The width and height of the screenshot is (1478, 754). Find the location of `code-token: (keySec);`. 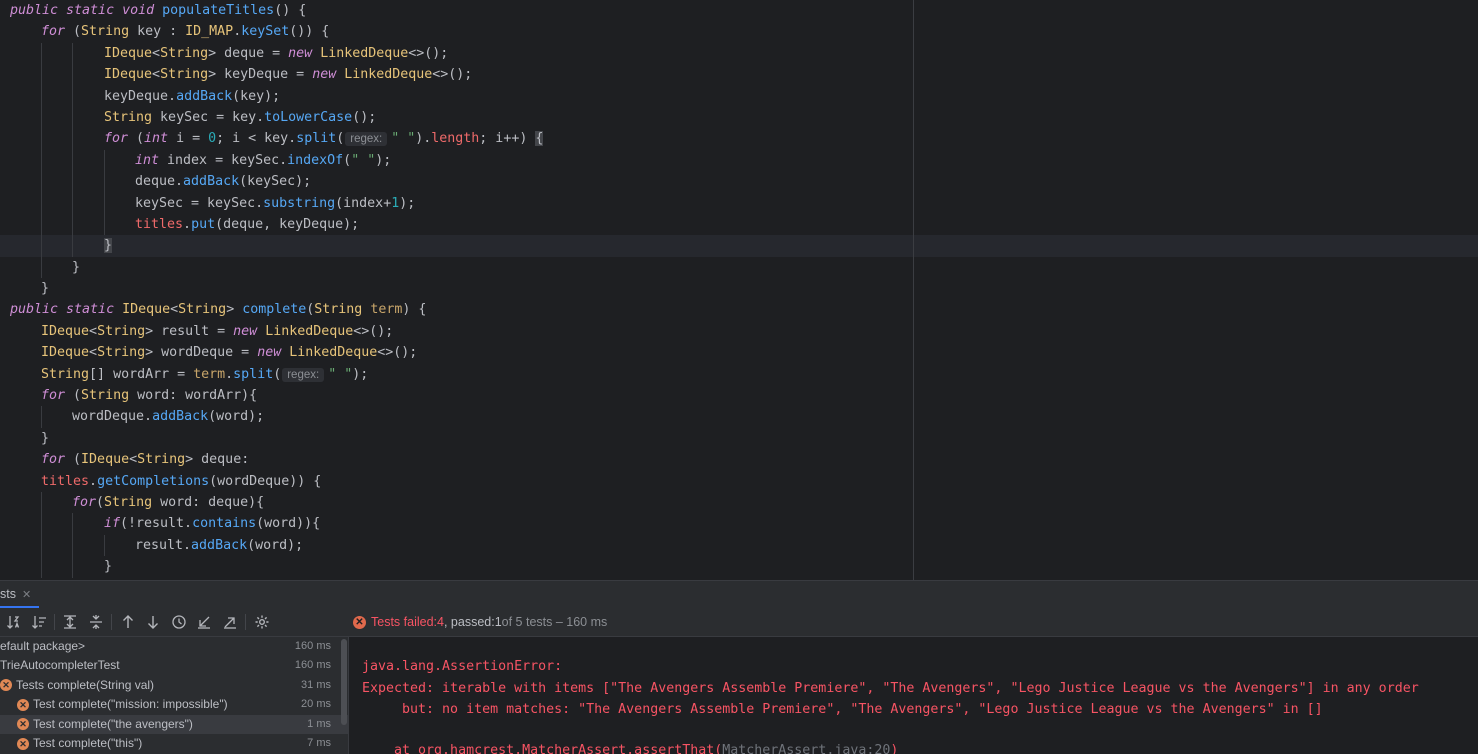

code-token: (keySec); is located at coordinates (275, 182).